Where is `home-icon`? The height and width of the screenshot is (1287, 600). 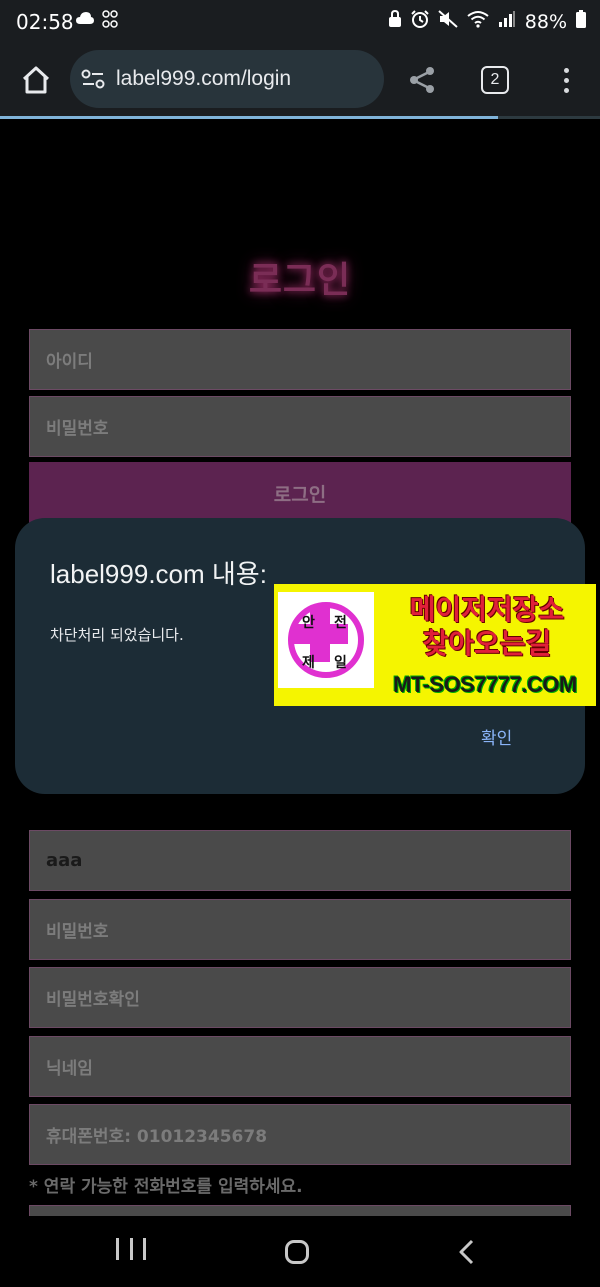 home-icon is located at coordinates (36, 80).